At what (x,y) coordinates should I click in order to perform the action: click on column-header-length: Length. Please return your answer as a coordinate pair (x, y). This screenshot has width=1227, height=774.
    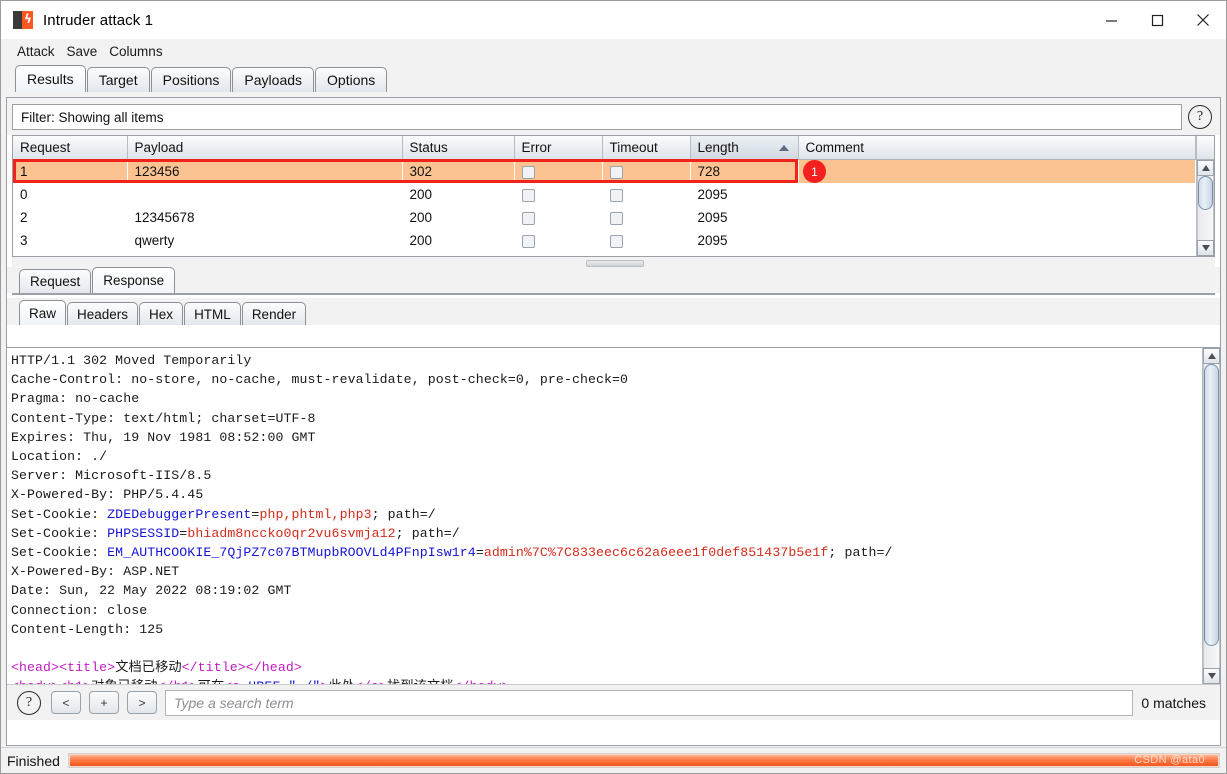
    Looking at the image, I should click on (744, 148).